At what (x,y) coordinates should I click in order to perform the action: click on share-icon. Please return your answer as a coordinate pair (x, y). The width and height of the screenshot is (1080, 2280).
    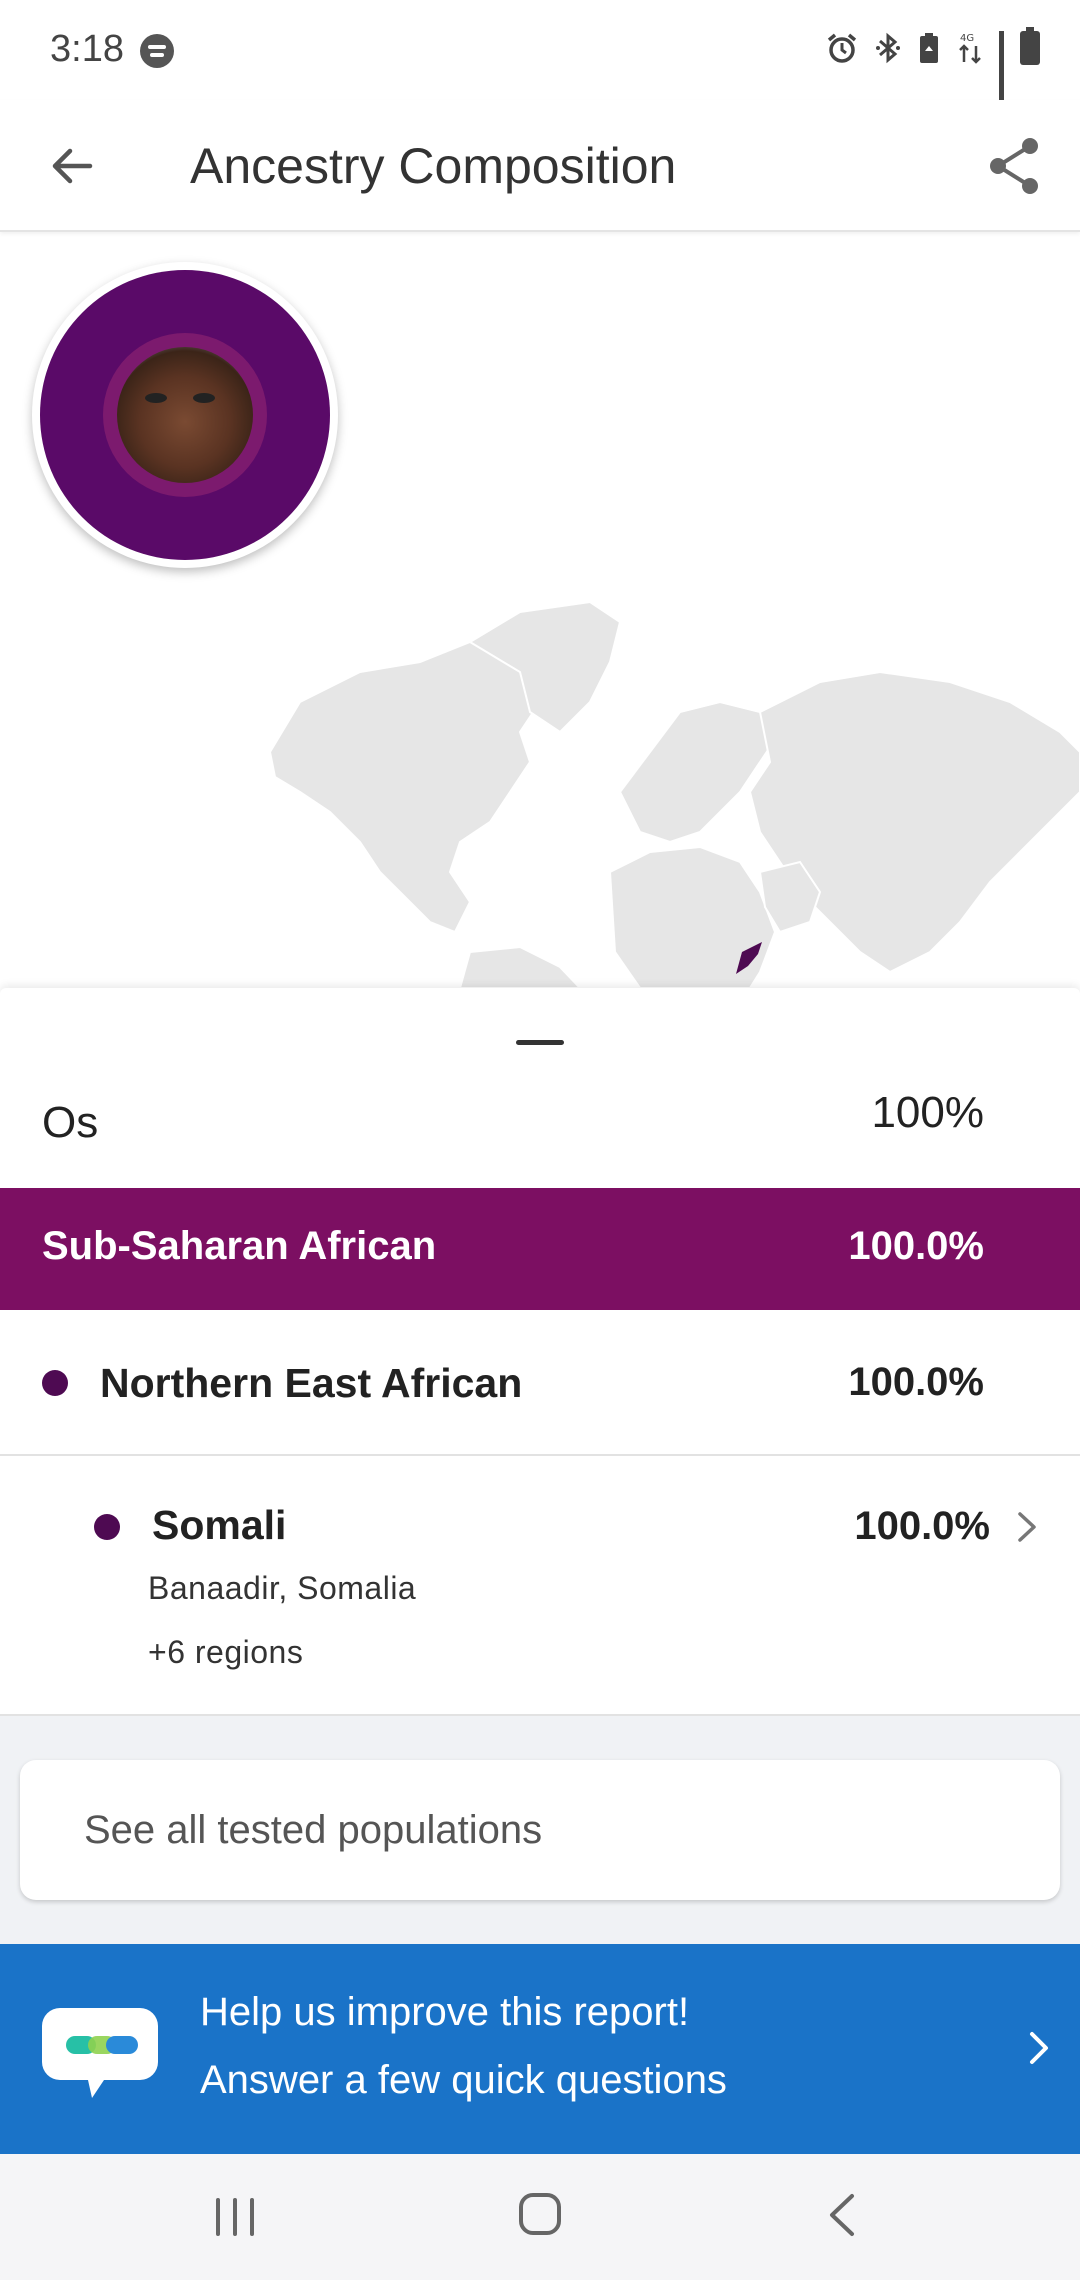
    Looking at the image, I should click on (1014, 166).